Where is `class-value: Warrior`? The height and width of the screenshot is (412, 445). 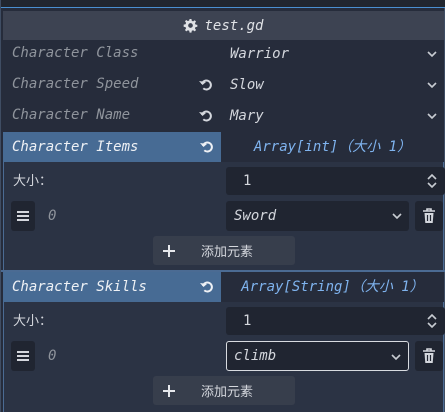
class-value: Warrior is located at coordinates (260, 54).